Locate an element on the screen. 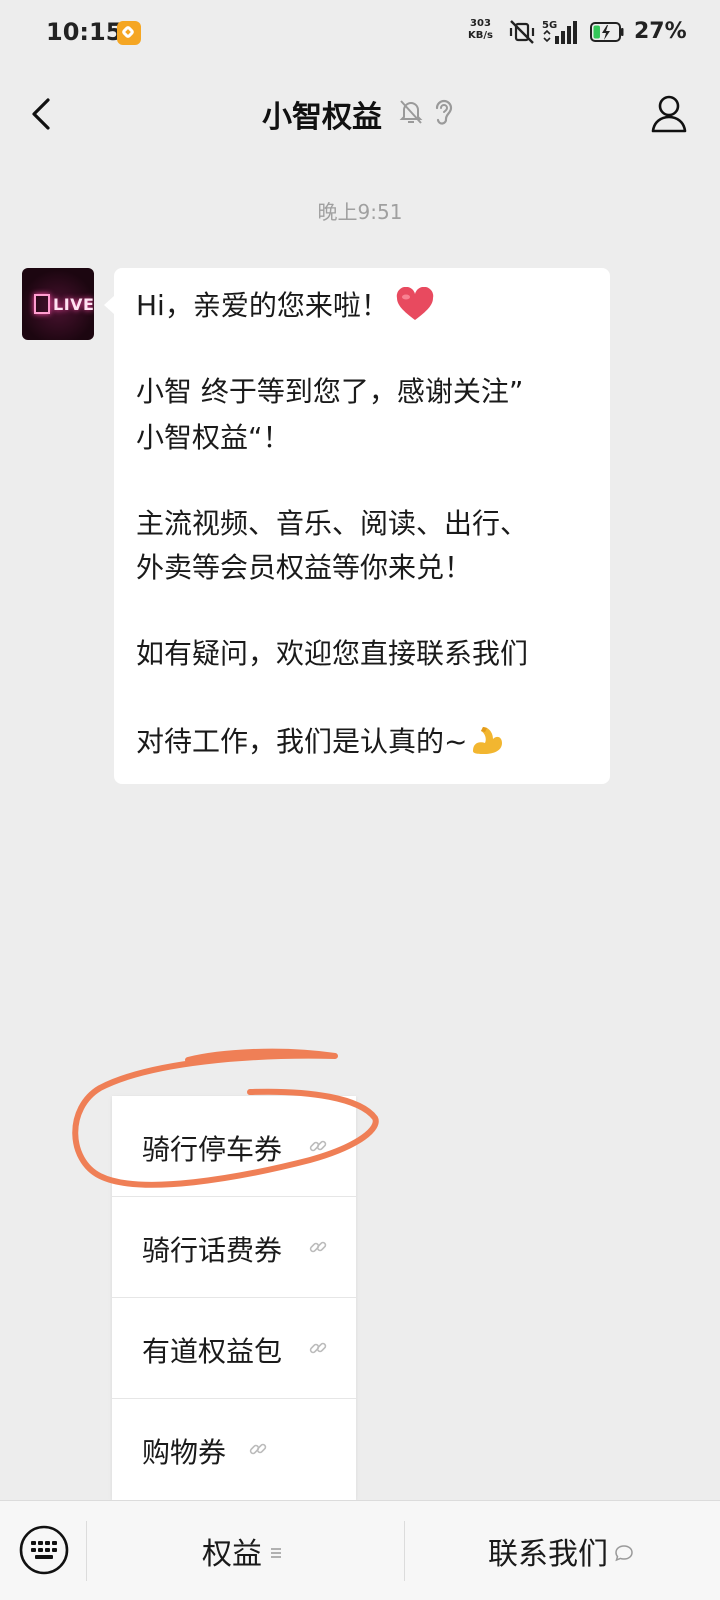 This screenshot has height=1600, width=720. message-timestamp: 晚上9:51 is located at coordinates (360, 212).